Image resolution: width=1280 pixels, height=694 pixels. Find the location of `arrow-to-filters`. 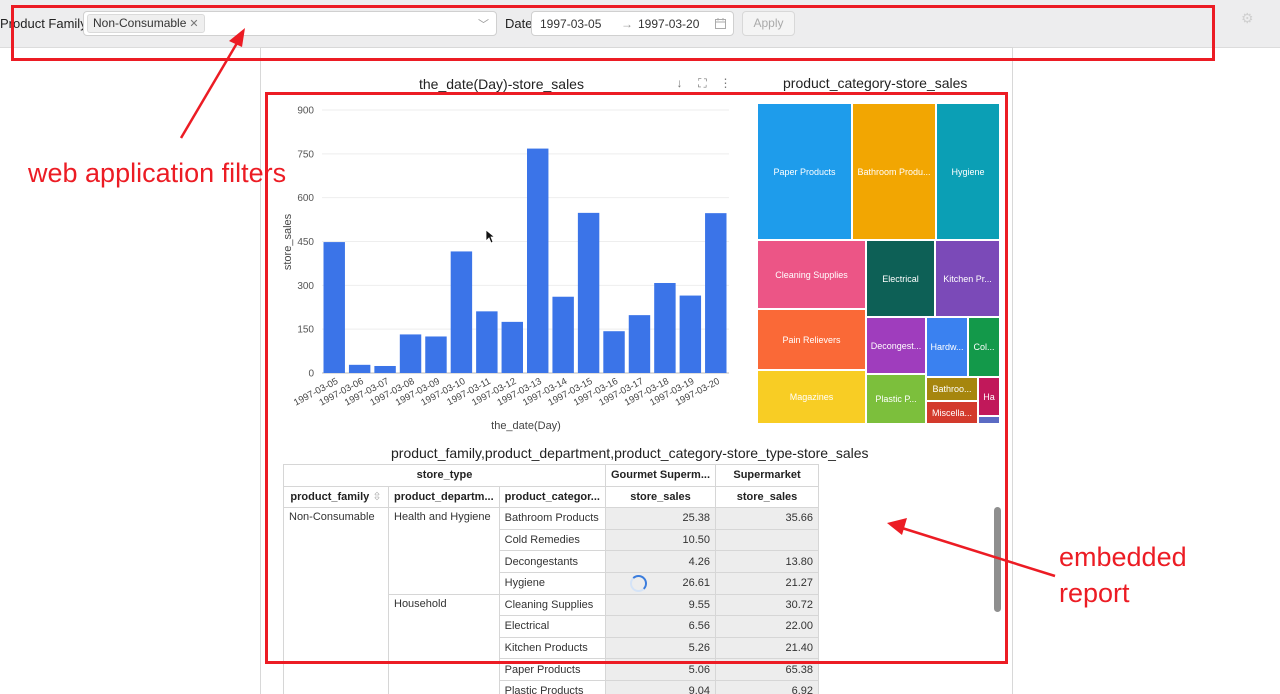

arrow-to-filters is located at coordinates (212, 83).